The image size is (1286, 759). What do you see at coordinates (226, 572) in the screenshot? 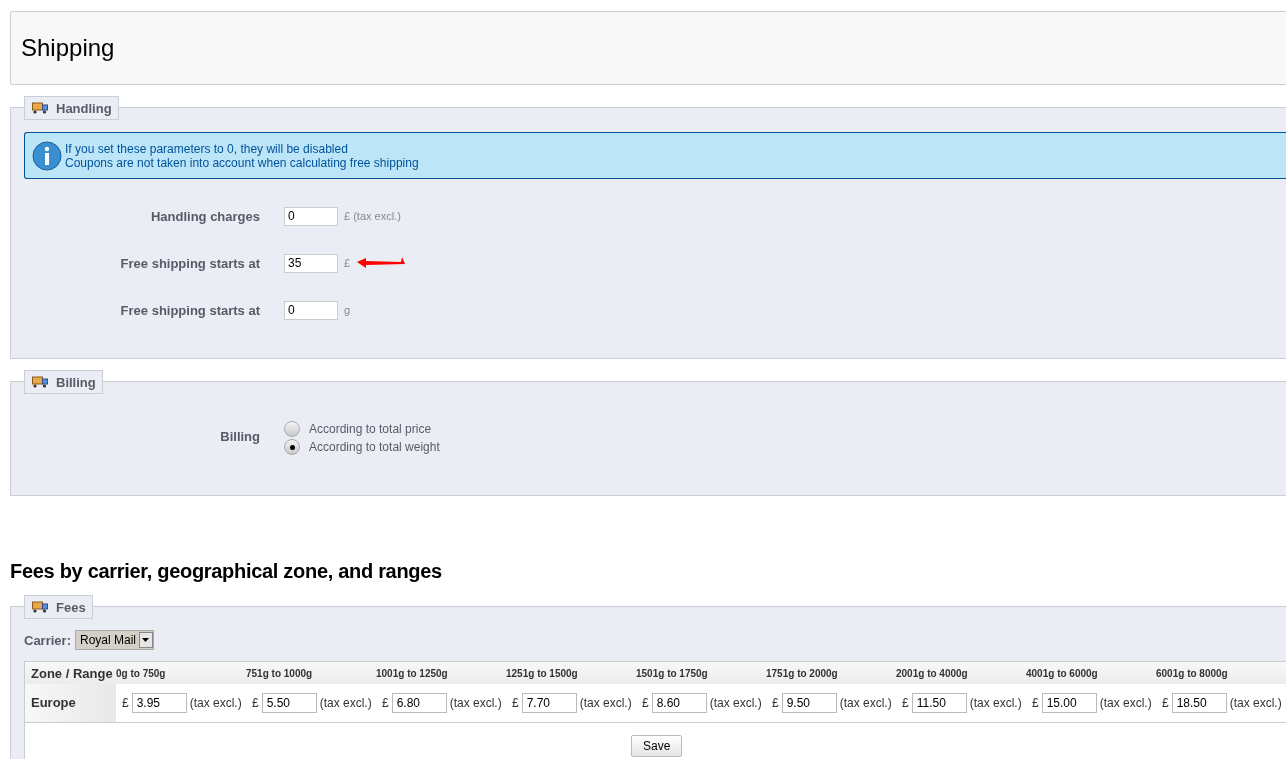
I see `section-heading: Fees by carrier, geographical zone, and ranges` at bounding box center [226, 572].